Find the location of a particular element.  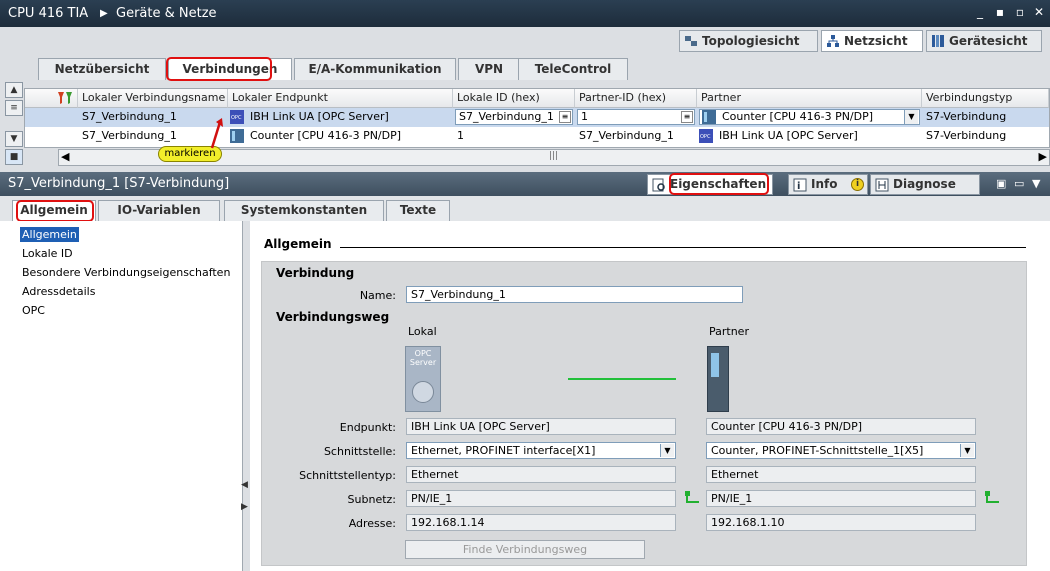

endpunkt-label: Endpunkt: is located at coordinates (367, 427).